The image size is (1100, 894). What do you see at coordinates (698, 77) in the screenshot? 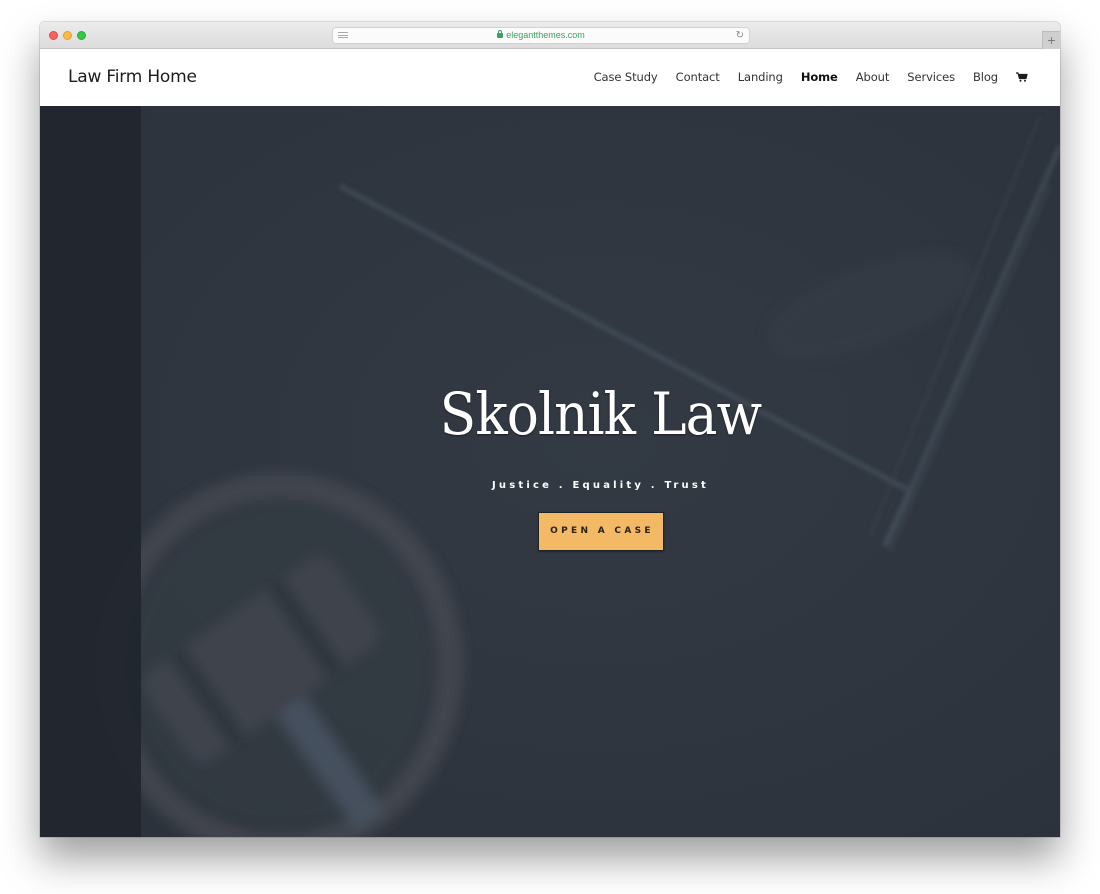
I see `nav-item-contact: Contact` at bounding box center [698, 77].